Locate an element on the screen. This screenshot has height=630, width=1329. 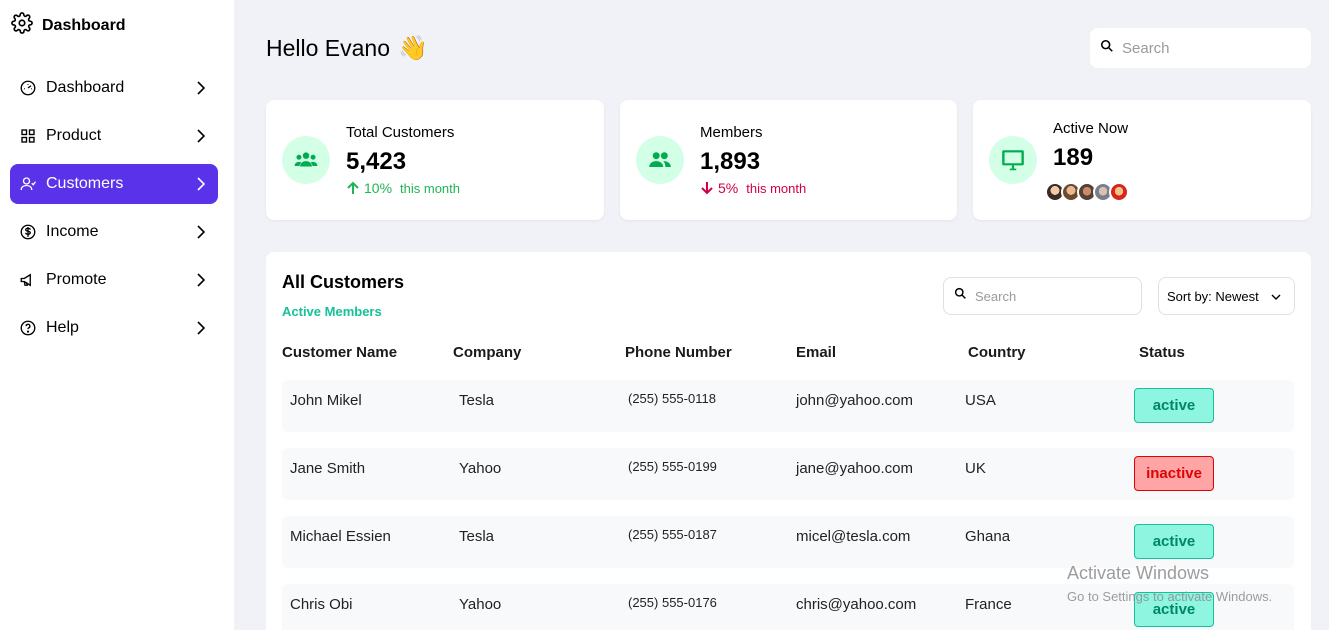
stat-card-active-now: Active Now 189 is located at coordinates (1142, 160).